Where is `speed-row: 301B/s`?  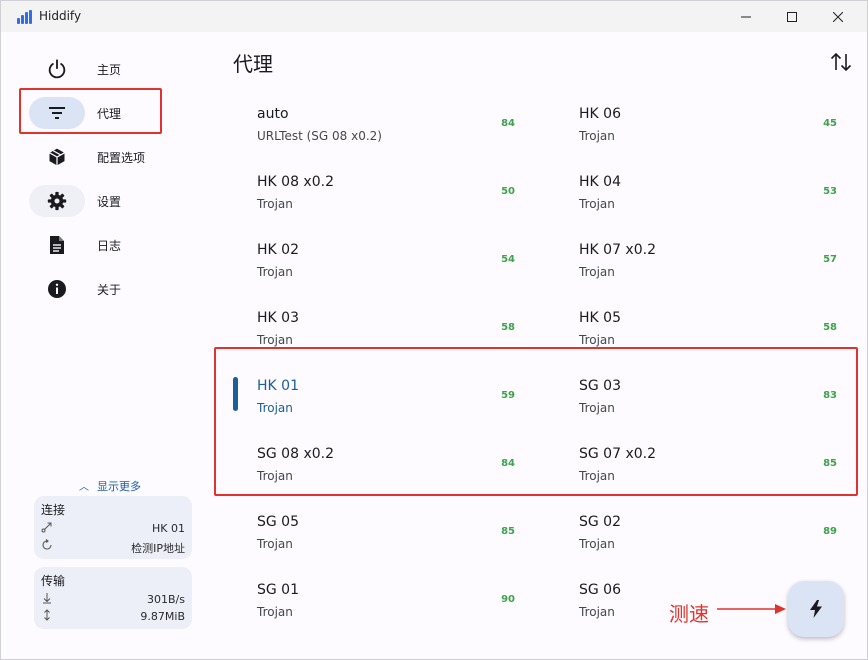
speed-row: 301B/s is located at coordinates (113, 600).